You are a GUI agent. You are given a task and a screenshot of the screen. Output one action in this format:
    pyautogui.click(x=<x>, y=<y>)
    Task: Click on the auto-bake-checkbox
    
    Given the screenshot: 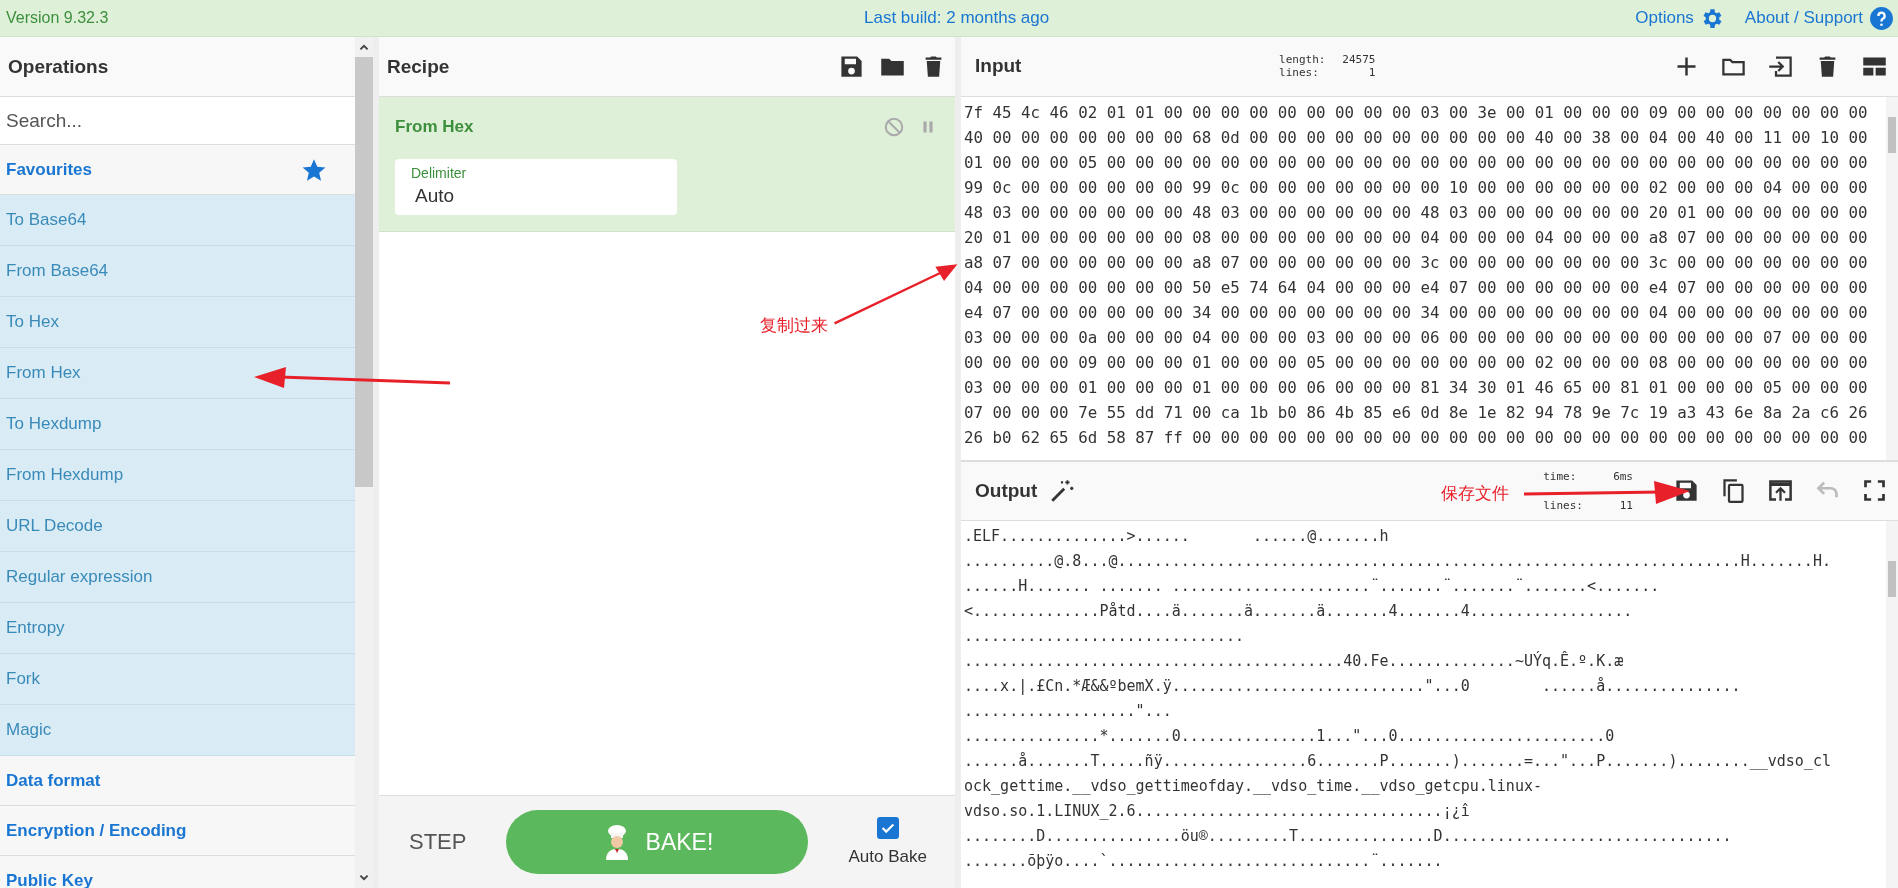 What is the action you would take?
    pyautogui.click(x=887, y=828)
    